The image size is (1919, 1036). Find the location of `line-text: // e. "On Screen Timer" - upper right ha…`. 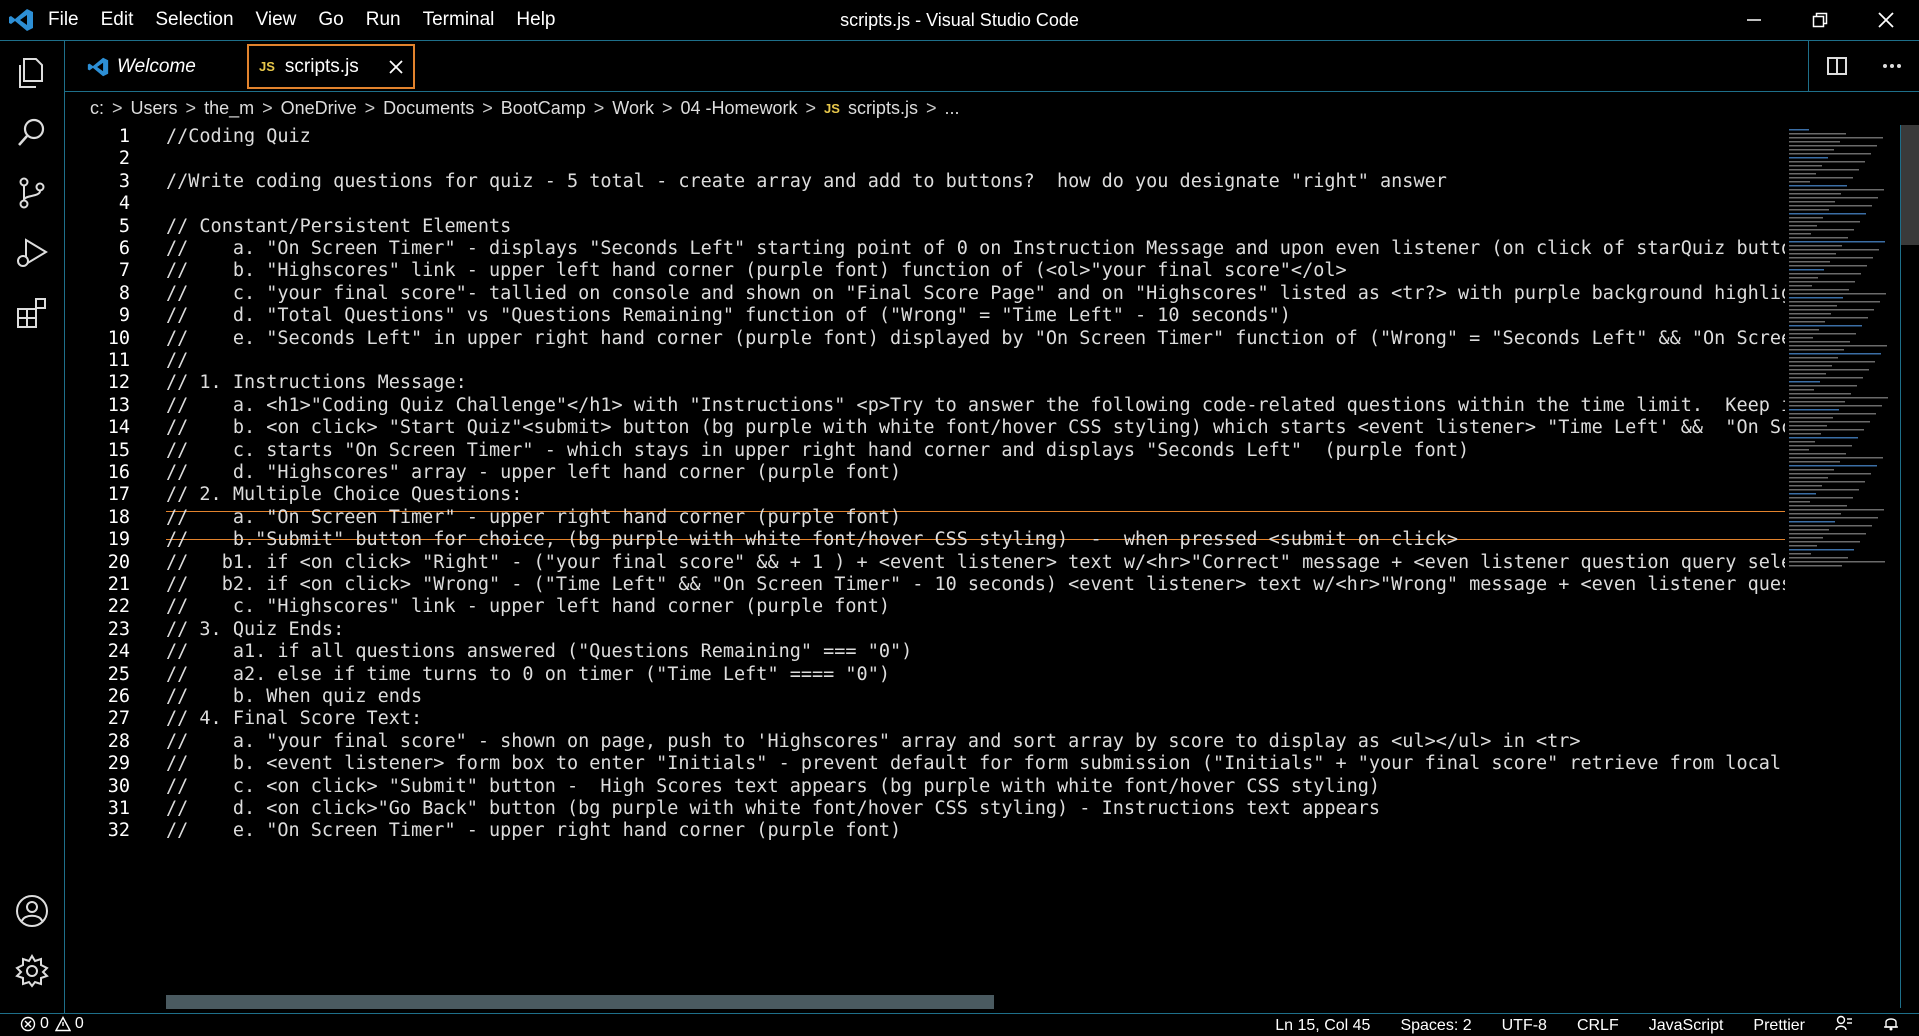

line-text: // e. "On Screen Timer" - upper right ha… is located at coordinates (975, 830).